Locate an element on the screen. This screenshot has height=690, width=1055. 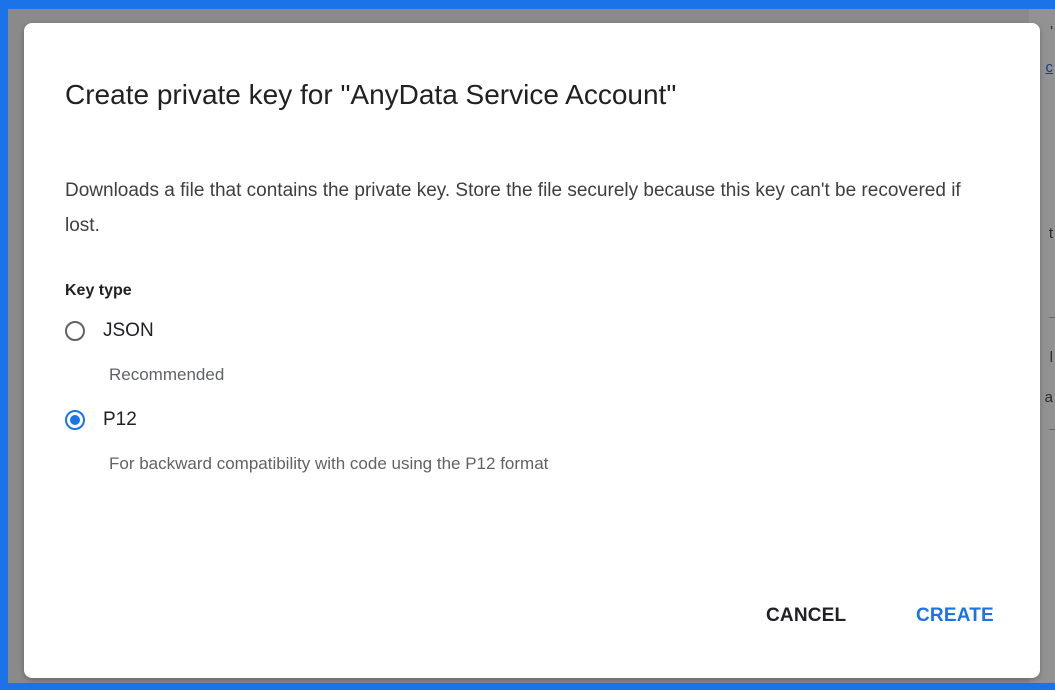
background-link-fragment: c is located at coordinates (1049, 67).